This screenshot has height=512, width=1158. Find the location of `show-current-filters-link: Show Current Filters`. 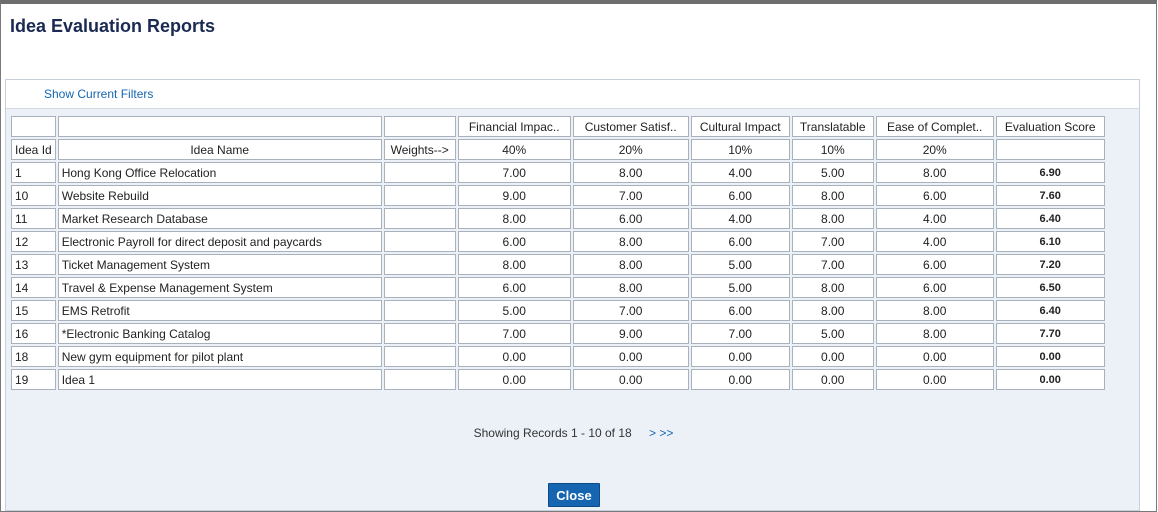

show-current-filters-link: Show Current Filters is located at coordinates (98, 94).